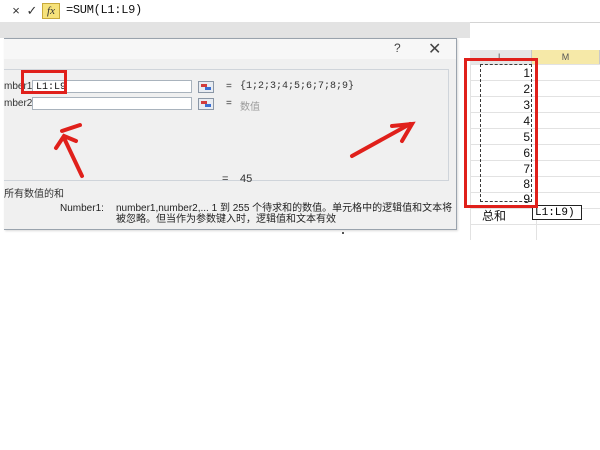 Image resolution: width=600 pixels, height=450 pixels. Describe the element at coordinates (73, 157) in the screenshot. I see `arrow-left-shaft` at that location.